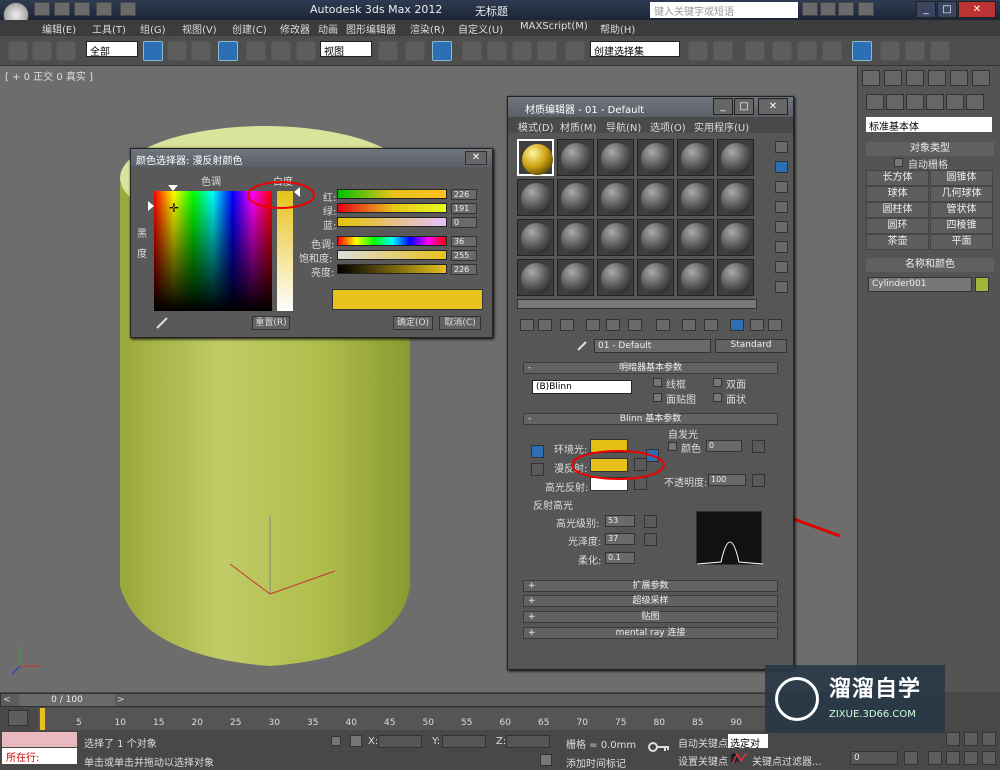  What do you see at coordinates (18, 718) in the screenshot?
I see `curve-editor-mini-icon` at bounding box center [18, 718].